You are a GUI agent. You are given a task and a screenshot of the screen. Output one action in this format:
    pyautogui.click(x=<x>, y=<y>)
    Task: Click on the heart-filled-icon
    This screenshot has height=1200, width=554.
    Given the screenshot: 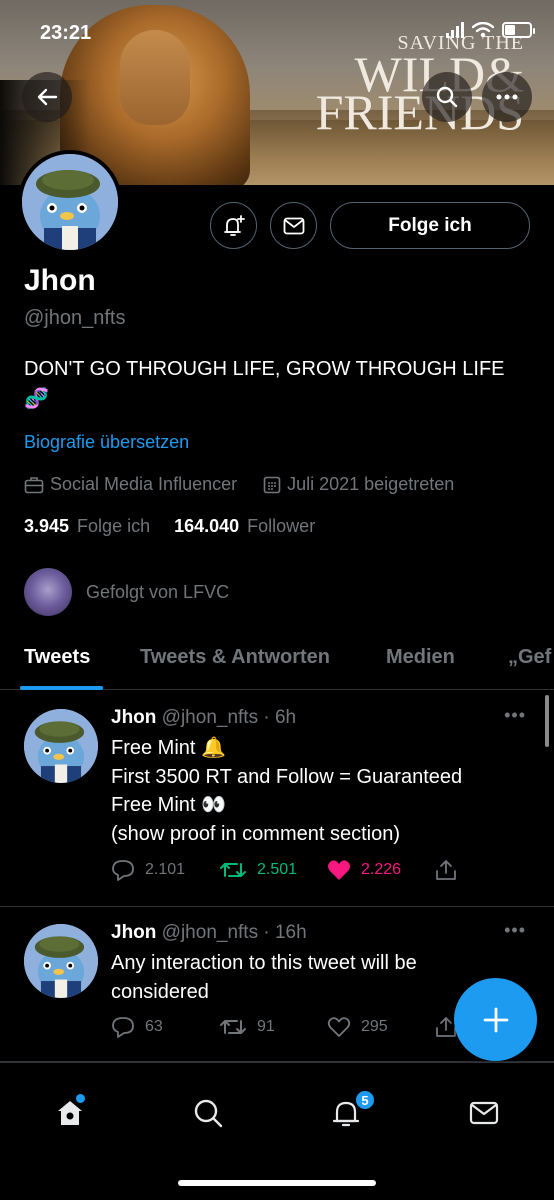 What is the action you would take?
    pyautogui.click(x=339, y=870)
    